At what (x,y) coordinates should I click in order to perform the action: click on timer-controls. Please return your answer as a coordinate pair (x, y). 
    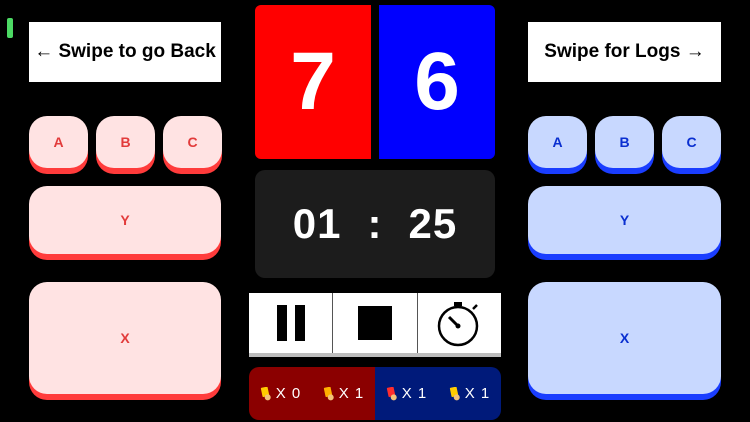
    Looking at the image, I should click on (375, 325).